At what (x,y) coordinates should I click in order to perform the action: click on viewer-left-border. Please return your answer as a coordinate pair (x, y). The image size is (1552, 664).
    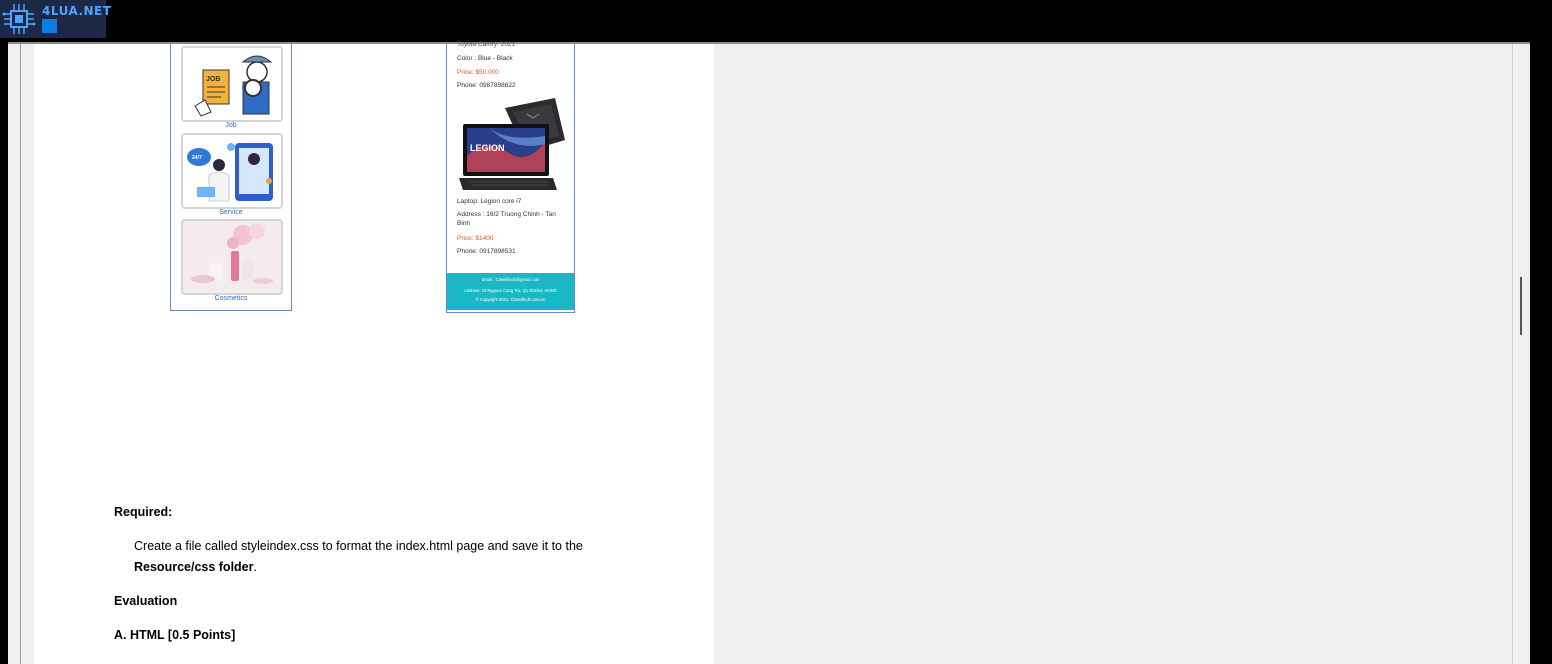
    Looking at the image, I should click on (20, 354).